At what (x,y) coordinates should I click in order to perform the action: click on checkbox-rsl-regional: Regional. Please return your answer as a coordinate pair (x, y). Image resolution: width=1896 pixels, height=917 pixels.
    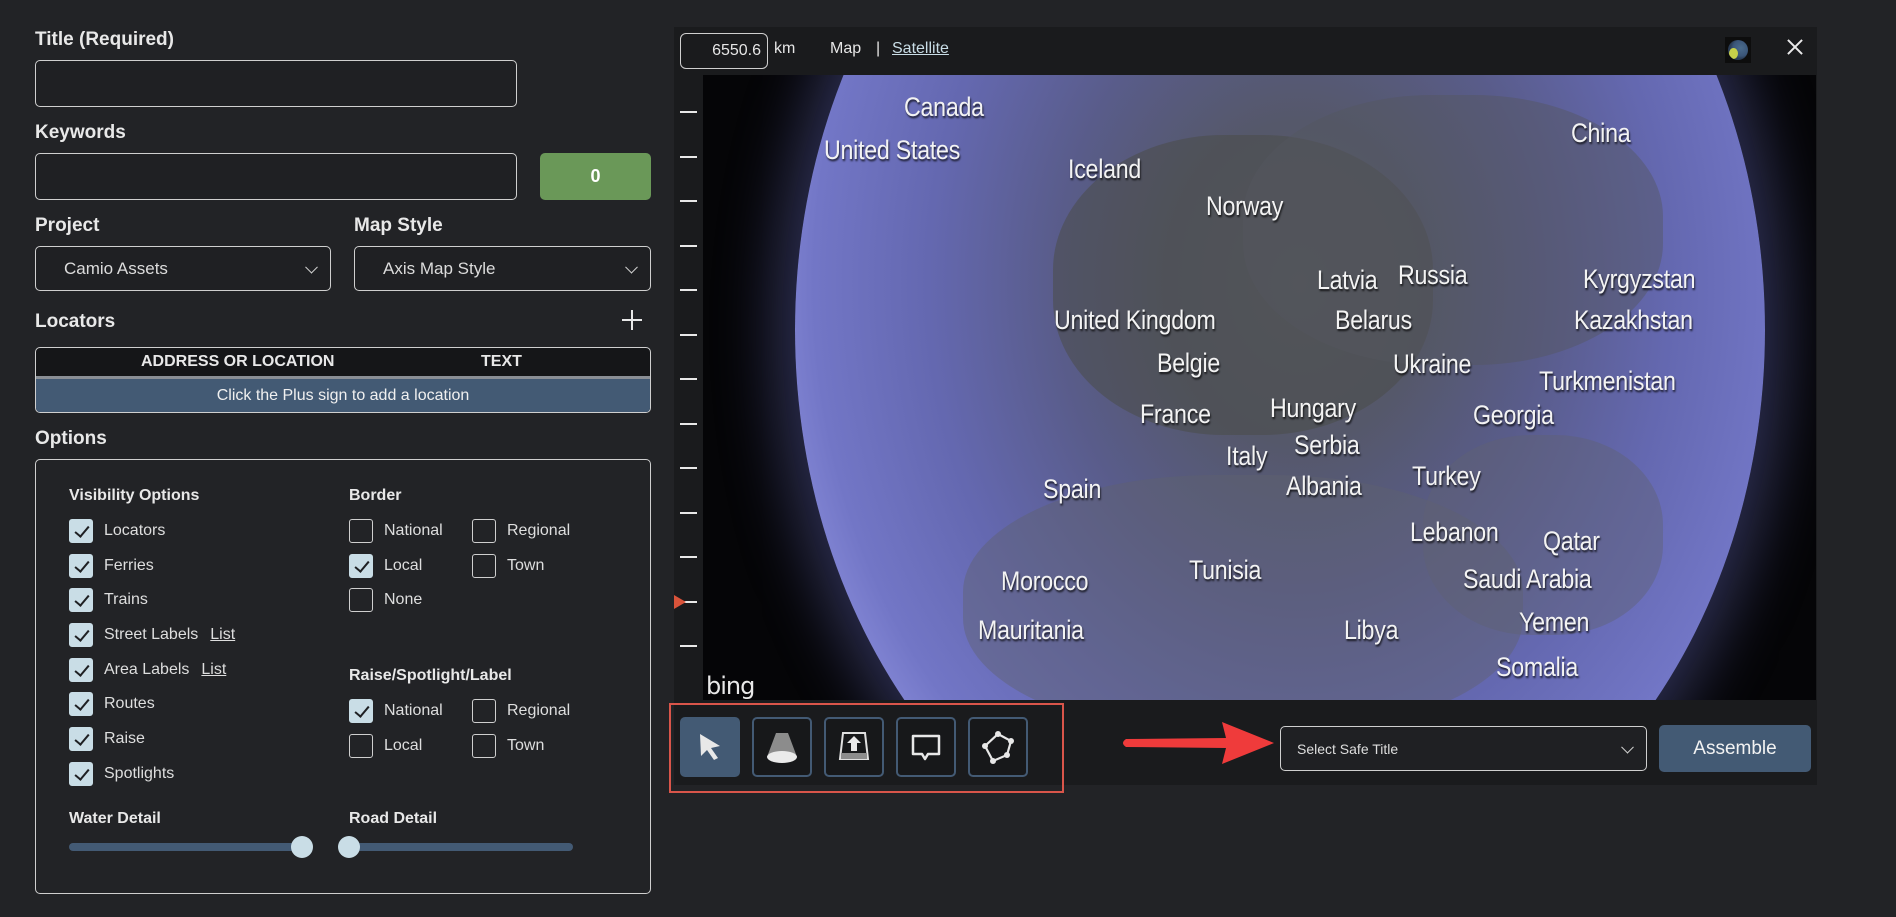
    Looking at the image, I should click on (521, 711).